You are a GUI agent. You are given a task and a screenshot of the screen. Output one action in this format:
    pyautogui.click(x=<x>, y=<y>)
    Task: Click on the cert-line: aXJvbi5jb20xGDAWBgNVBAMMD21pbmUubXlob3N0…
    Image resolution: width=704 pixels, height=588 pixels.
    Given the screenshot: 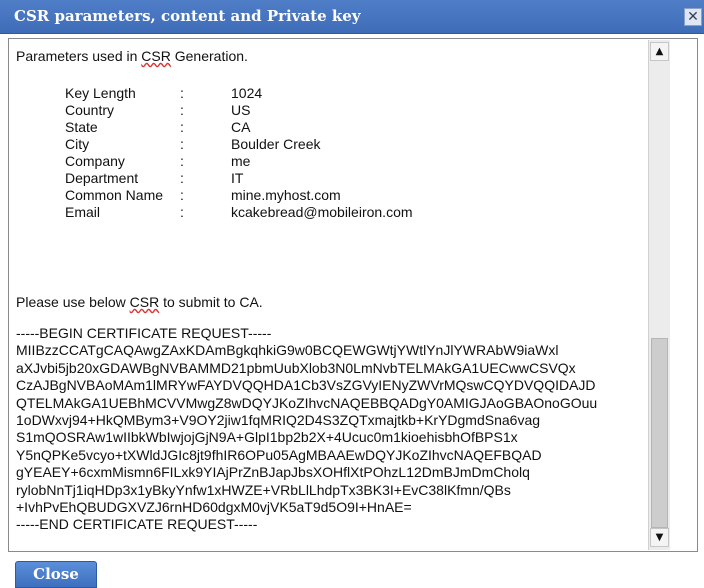 What is the action you would take?
    pyautogui.click(x=296, y=367)
    